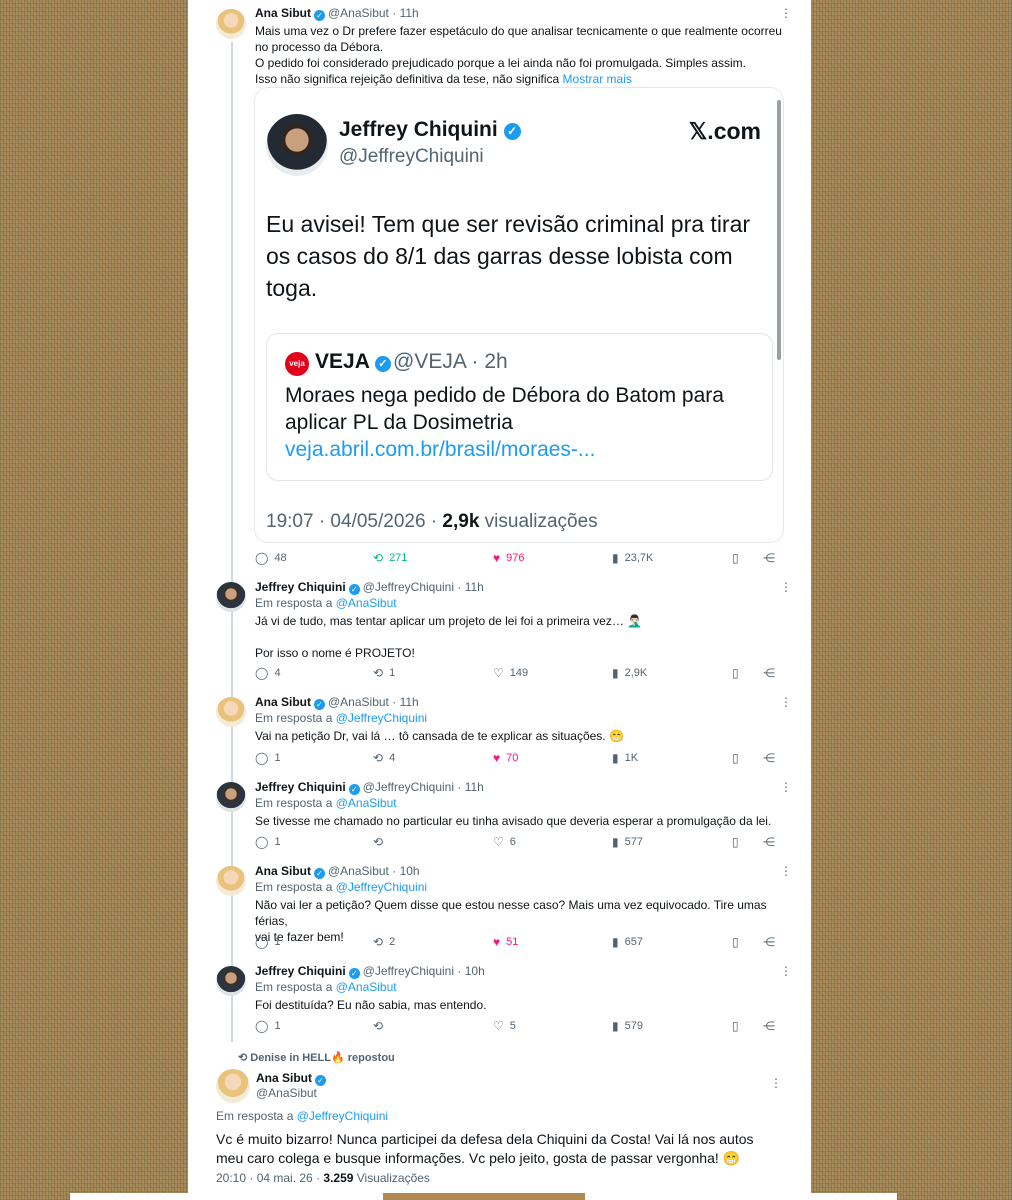  I want to click on view-count: 23,7K, so click(639, 558).